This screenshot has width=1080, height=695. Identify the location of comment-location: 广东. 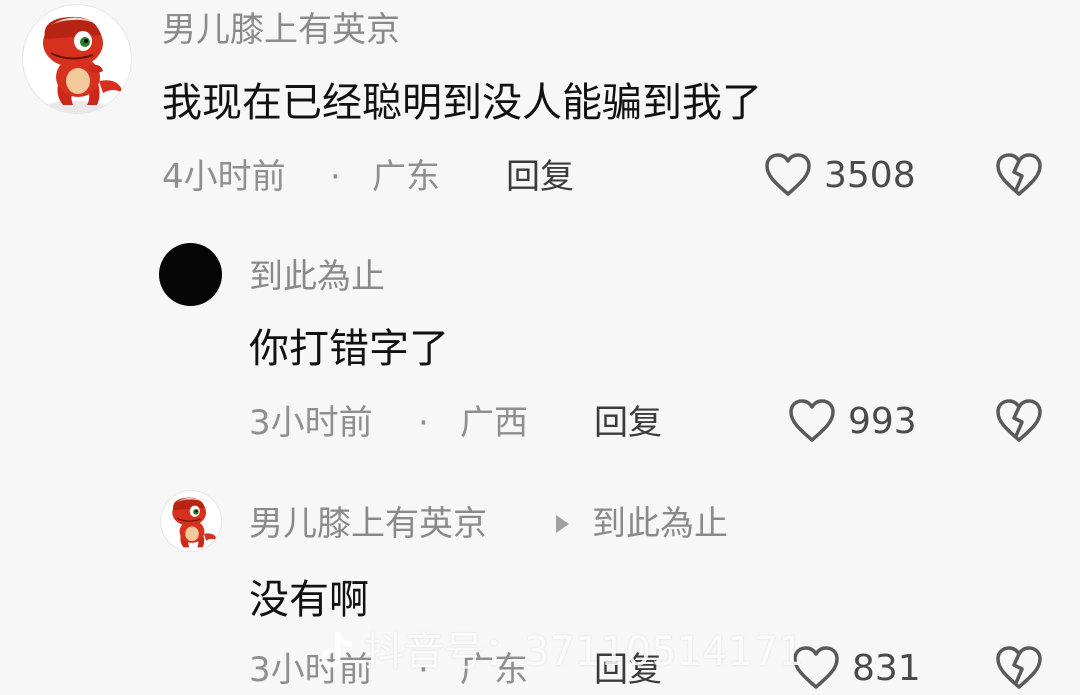
(406, 177).